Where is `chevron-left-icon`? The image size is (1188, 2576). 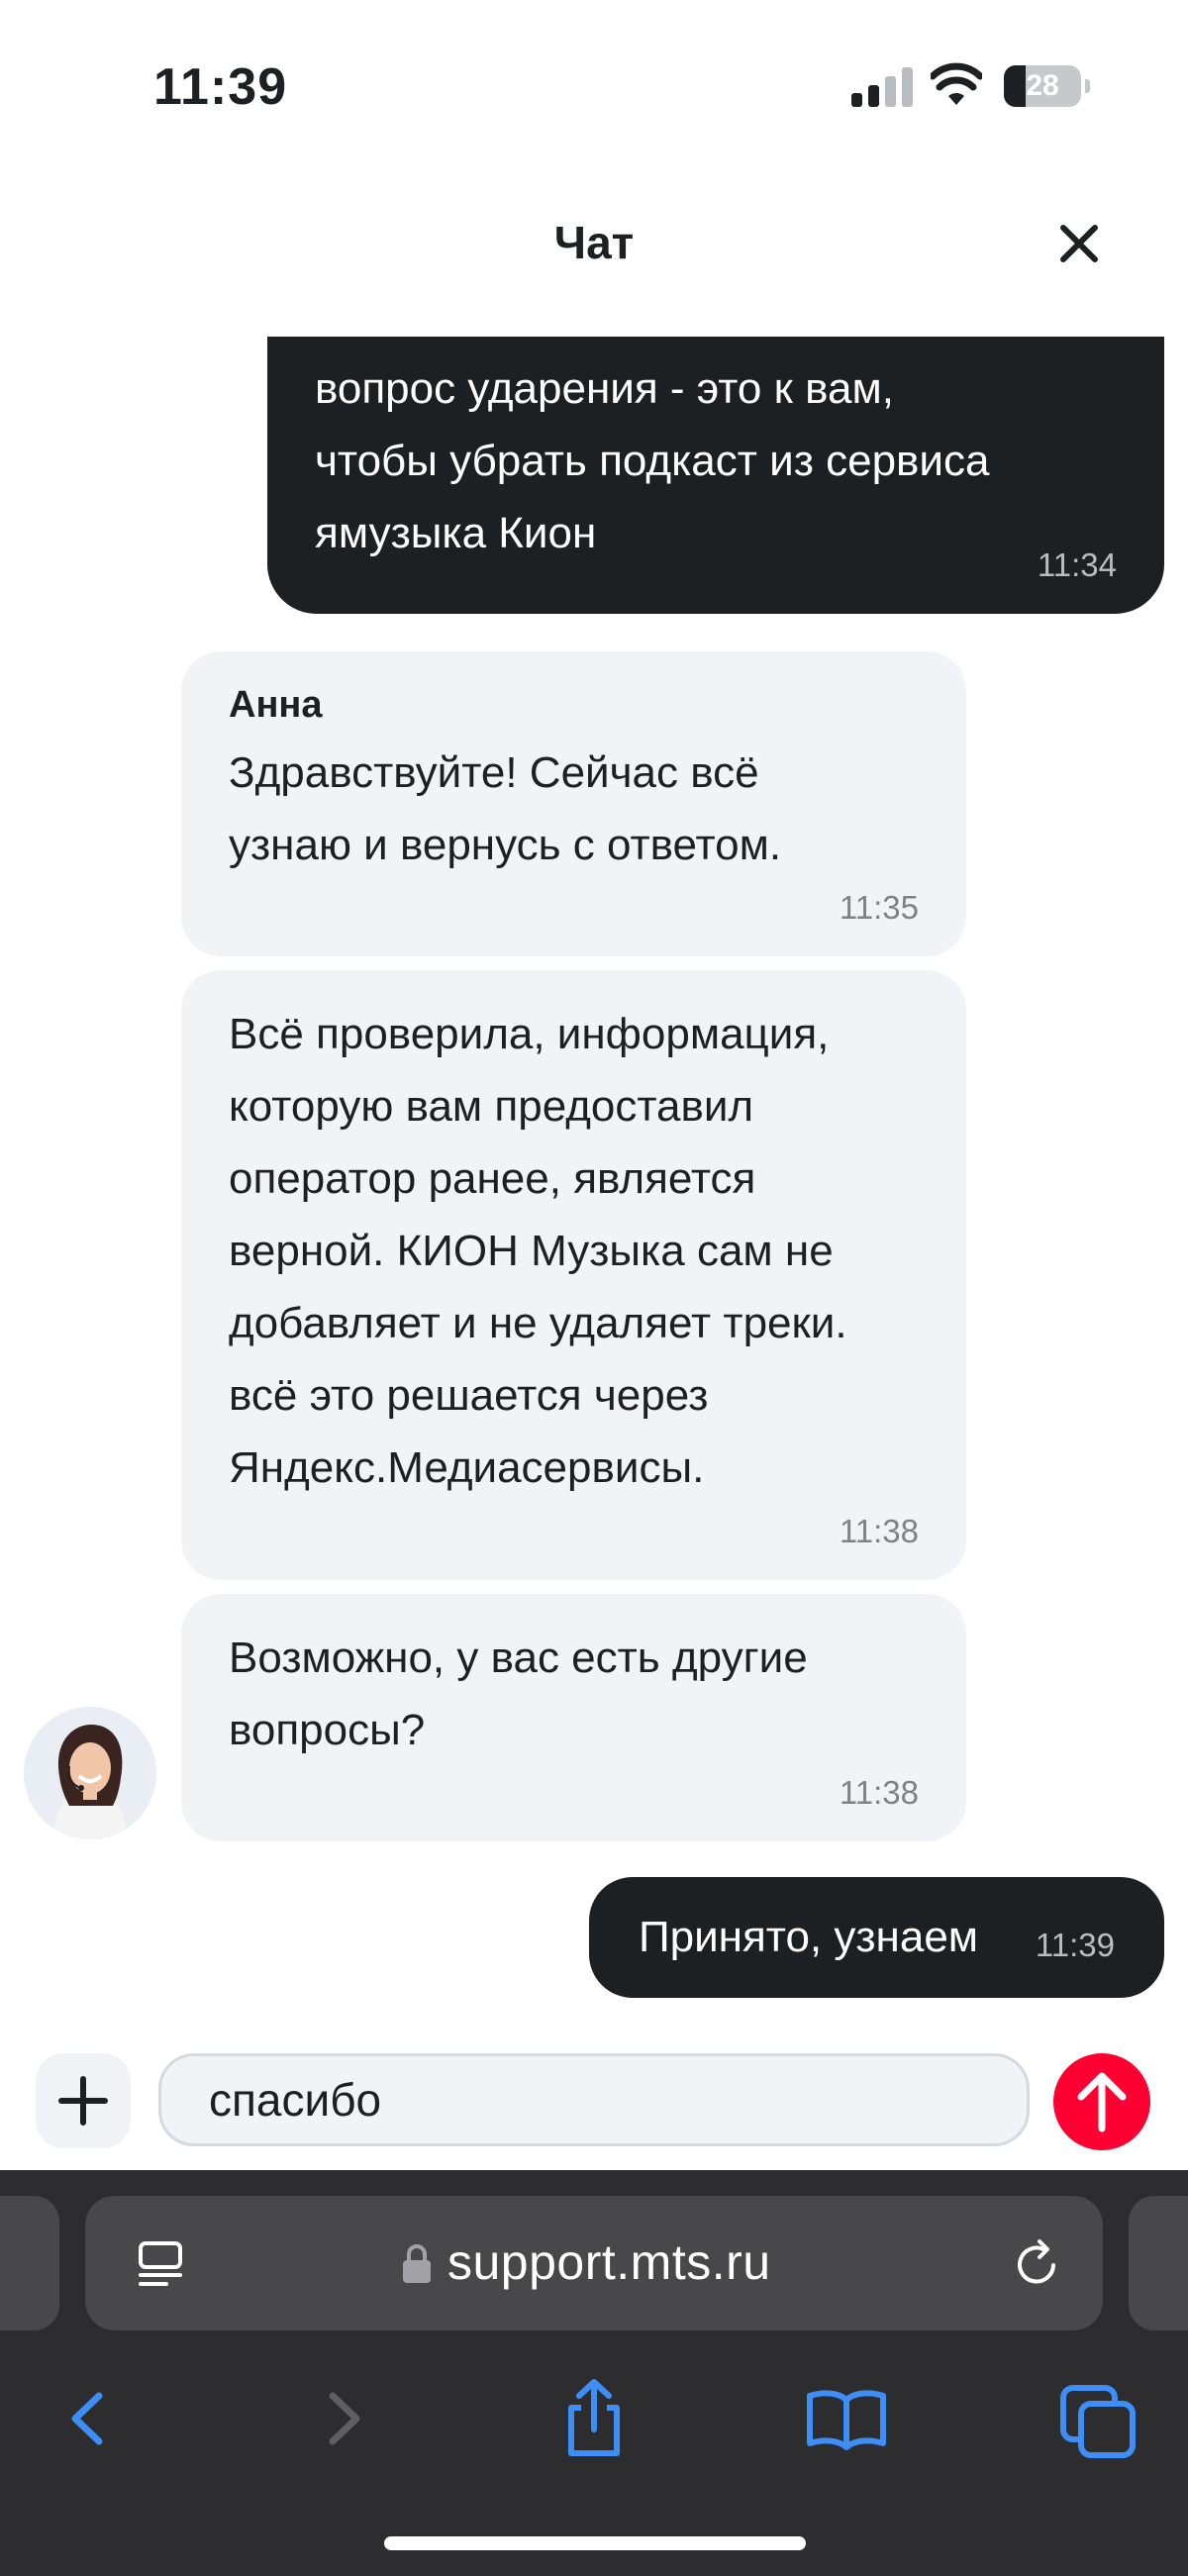
chevron-left-icon is located at coordinates (87, 2418).